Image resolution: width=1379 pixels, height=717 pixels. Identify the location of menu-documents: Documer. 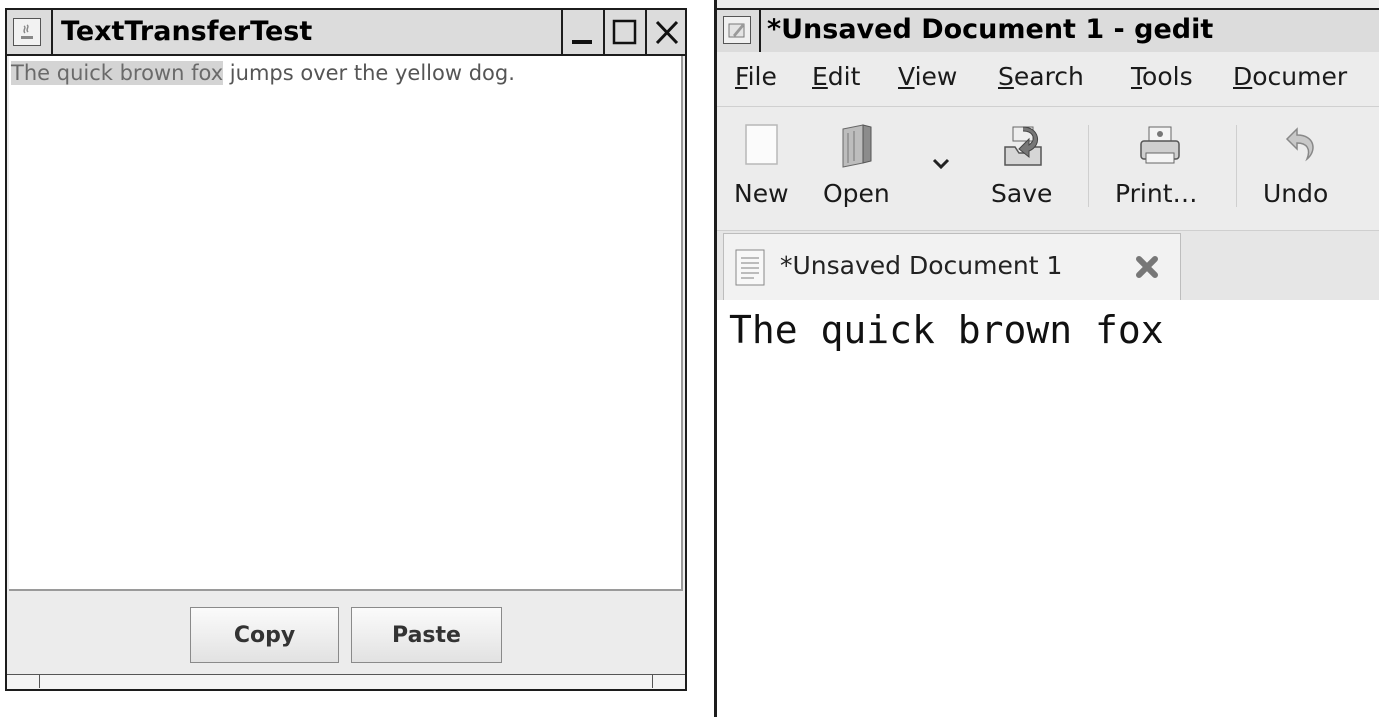
(1290, 76).